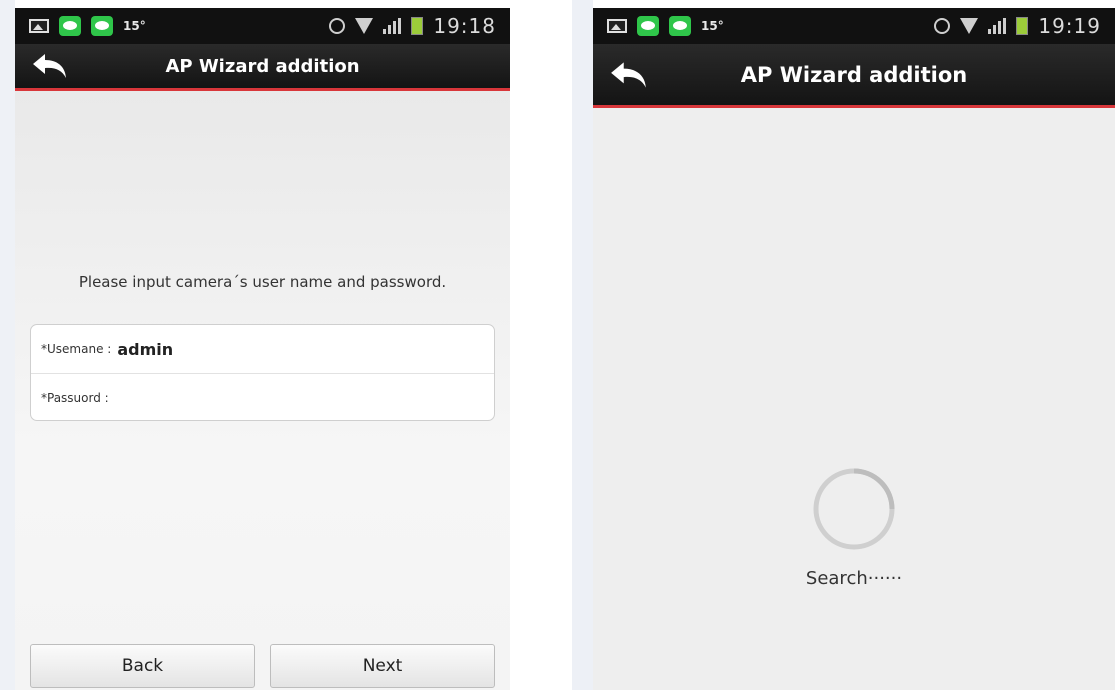 Image resolution: width=1120 pixels, height=690 pixels. What do you see at coordinates (1069, 26) in the screenshot?
I see `clock-time: 19:19` at bounding box center [1069, 26].